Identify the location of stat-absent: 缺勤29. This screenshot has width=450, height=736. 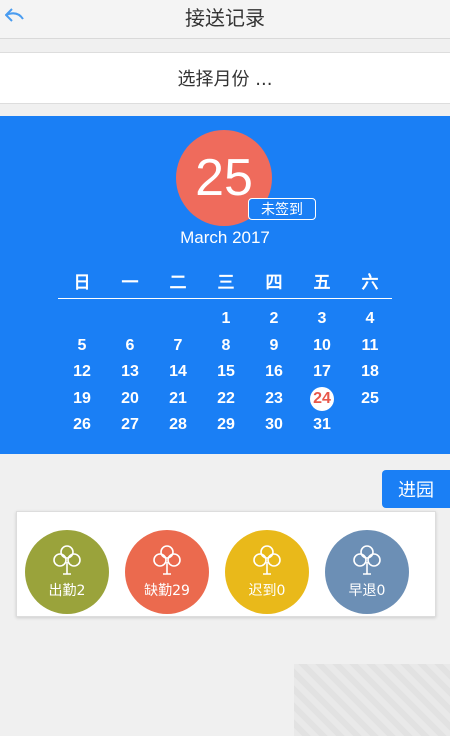
(167, 572).